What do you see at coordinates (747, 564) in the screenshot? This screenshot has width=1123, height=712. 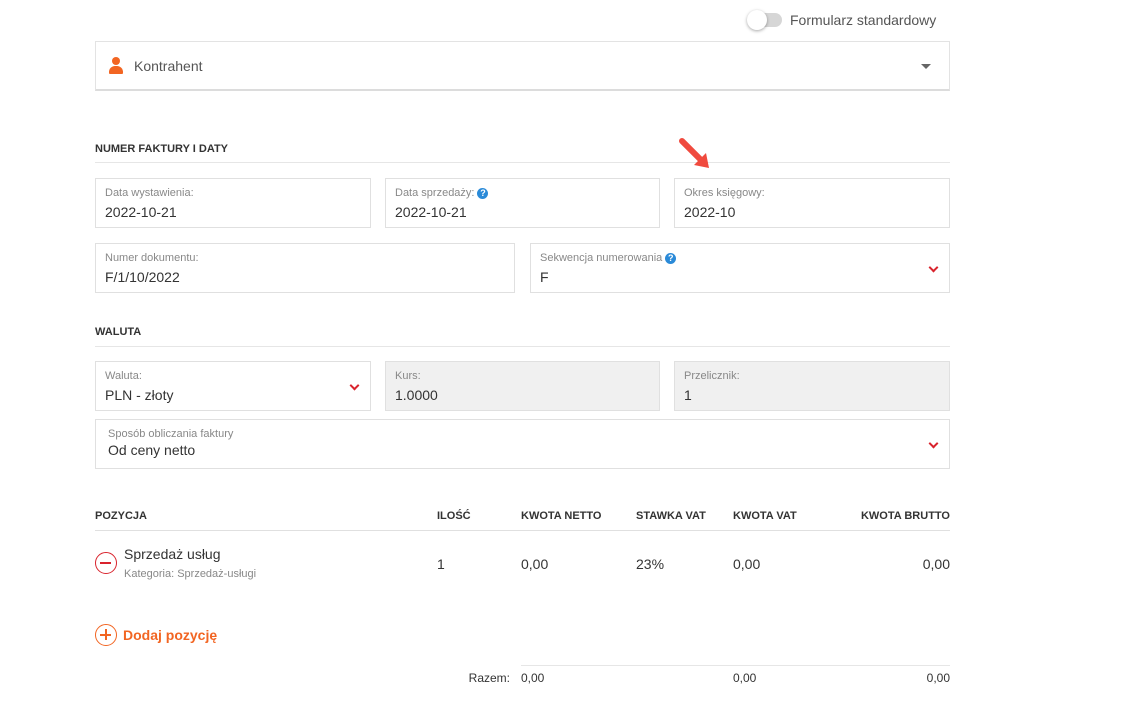 I see `item-vat: 0,00` at bounding box center [747, 564].